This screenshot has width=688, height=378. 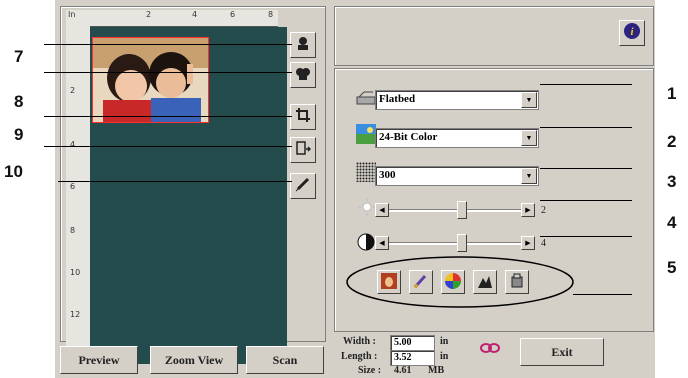 I want to click on preview-image, so click(x=150, y=80).